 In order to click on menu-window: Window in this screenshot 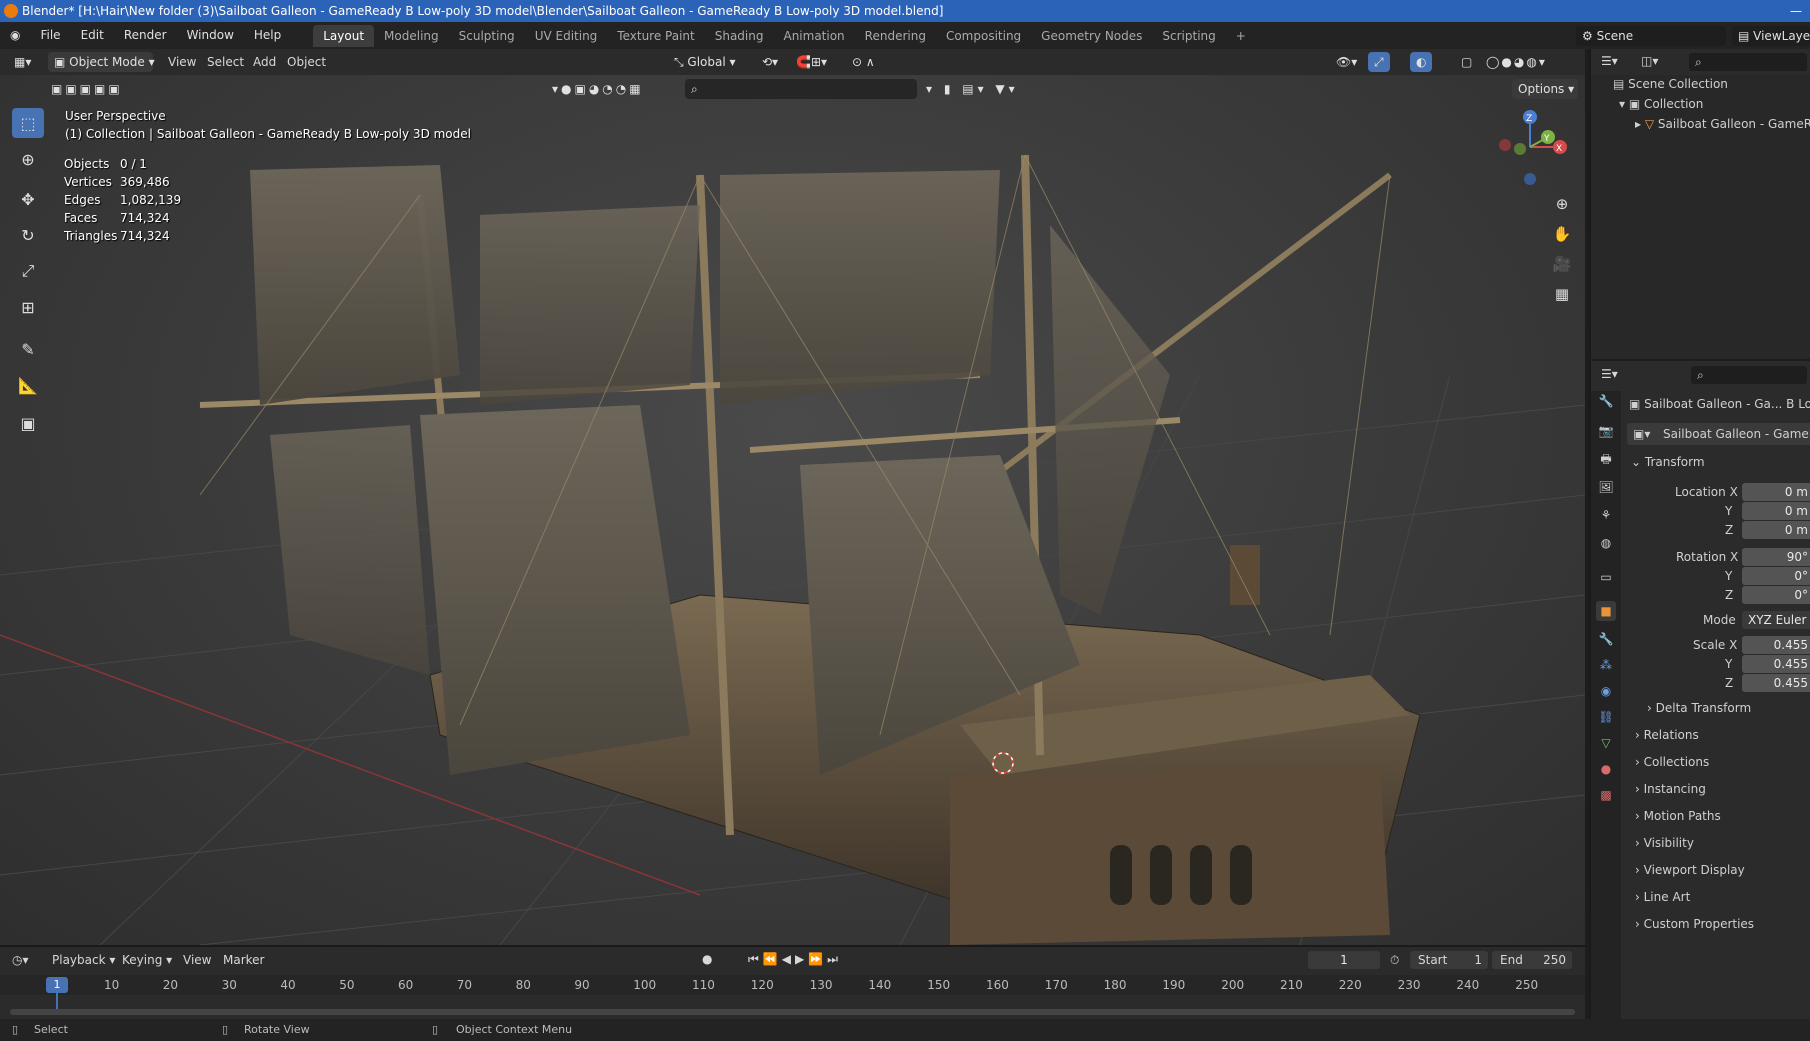, I will do `click(210, 35)`.